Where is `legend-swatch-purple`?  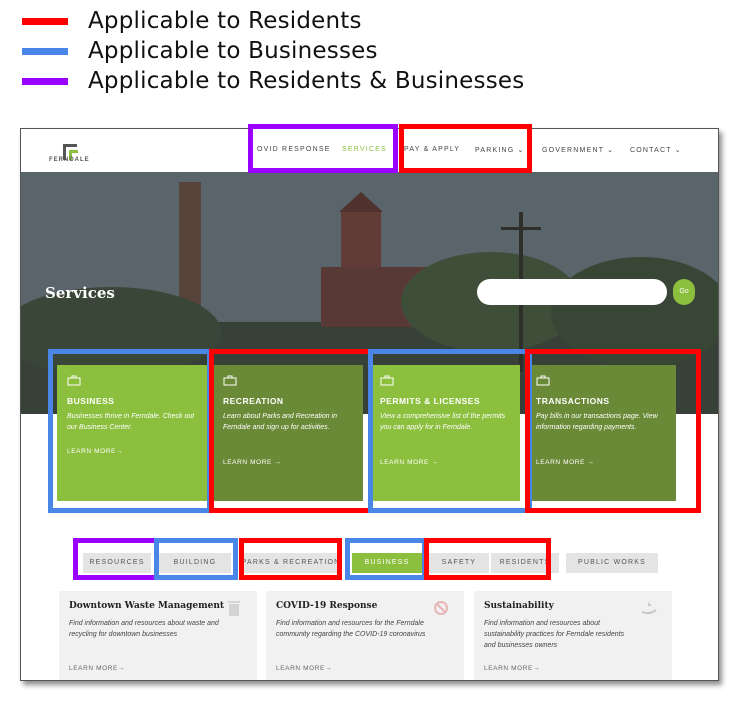 legend-swatch-purple is located at coordinates (45, 81).